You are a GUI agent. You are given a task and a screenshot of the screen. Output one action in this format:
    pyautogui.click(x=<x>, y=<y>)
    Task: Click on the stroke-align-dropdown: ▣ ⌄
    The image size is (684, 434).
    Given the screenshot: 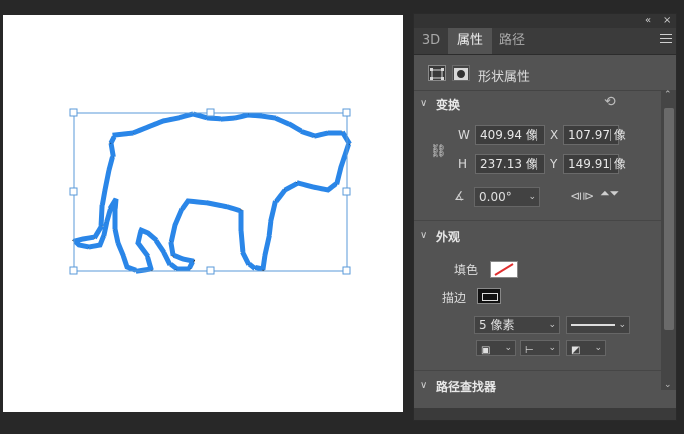 What is the action you would take?
    pyautogui.click(x=496, y=348)
    